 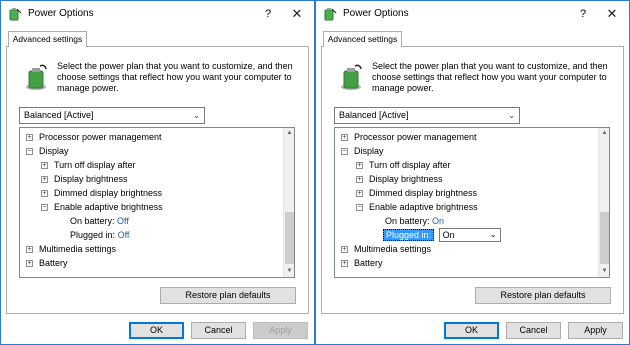 I want to click on plugged-in-label-selected: Plugged in:, so click(x=409, y=235).